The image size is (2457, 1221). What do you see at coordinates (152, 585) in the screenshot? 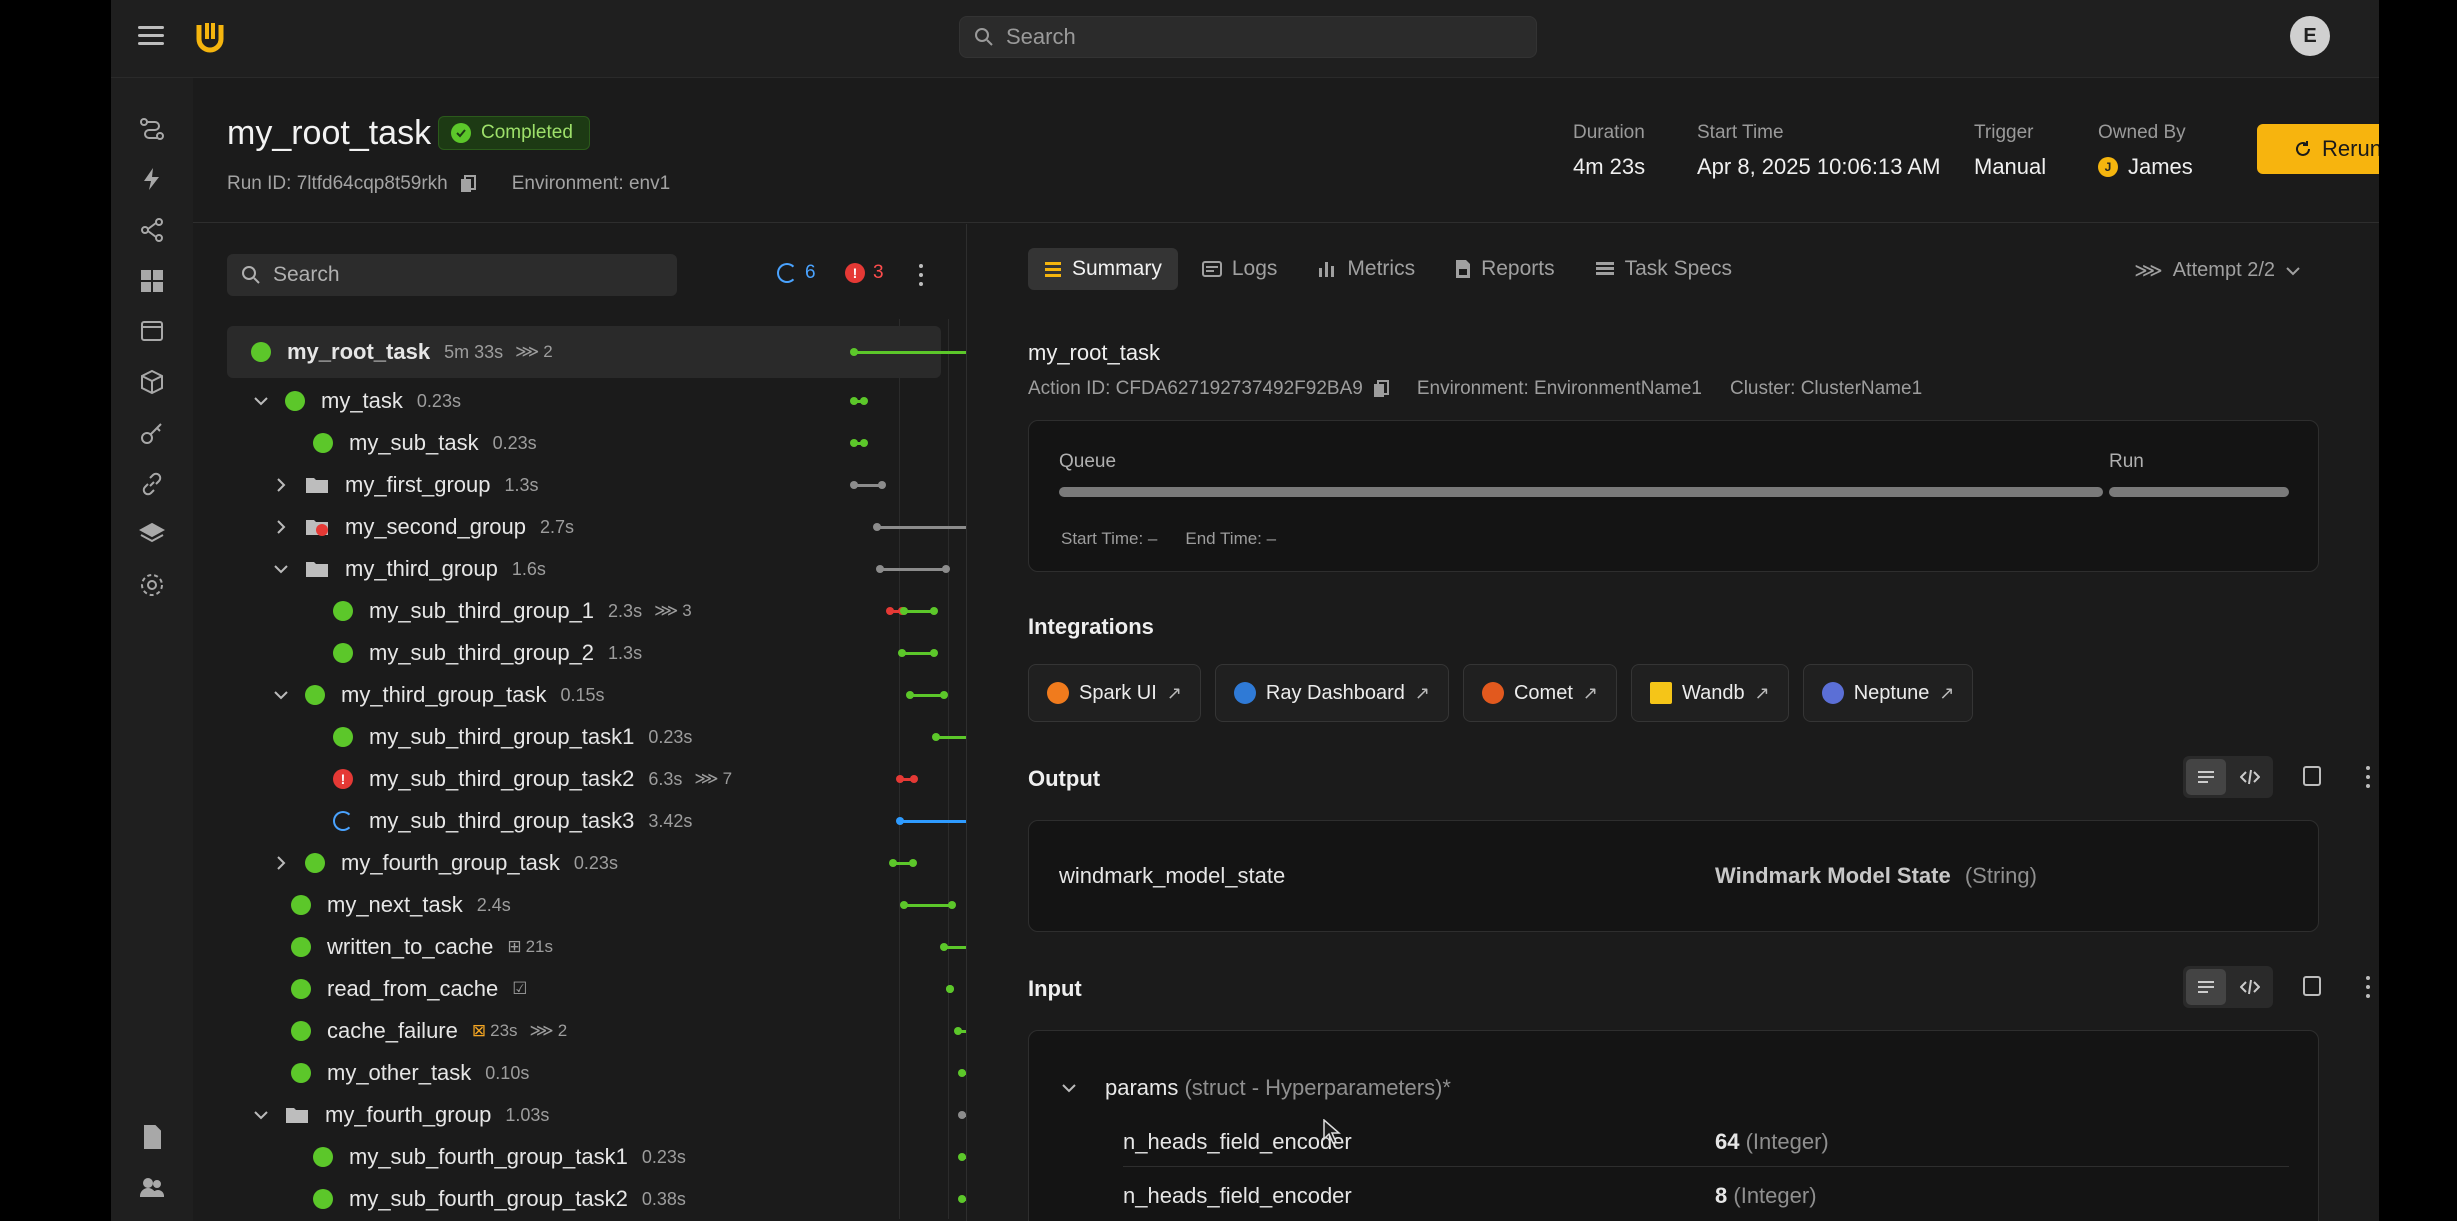
I see `settings-icon` at bounding box center [152, 585].